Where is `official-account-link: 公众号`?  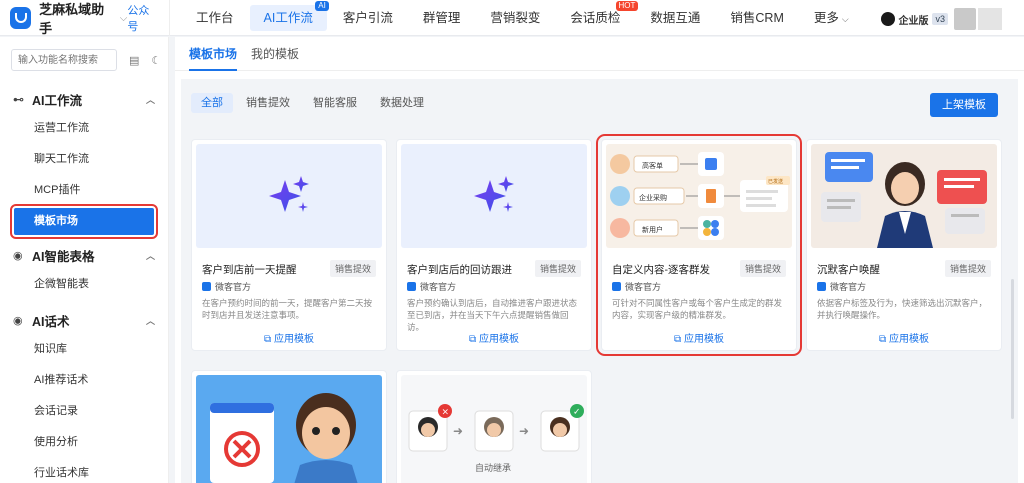 official-account-link: 公众号 is located at coordinates (143, 18).